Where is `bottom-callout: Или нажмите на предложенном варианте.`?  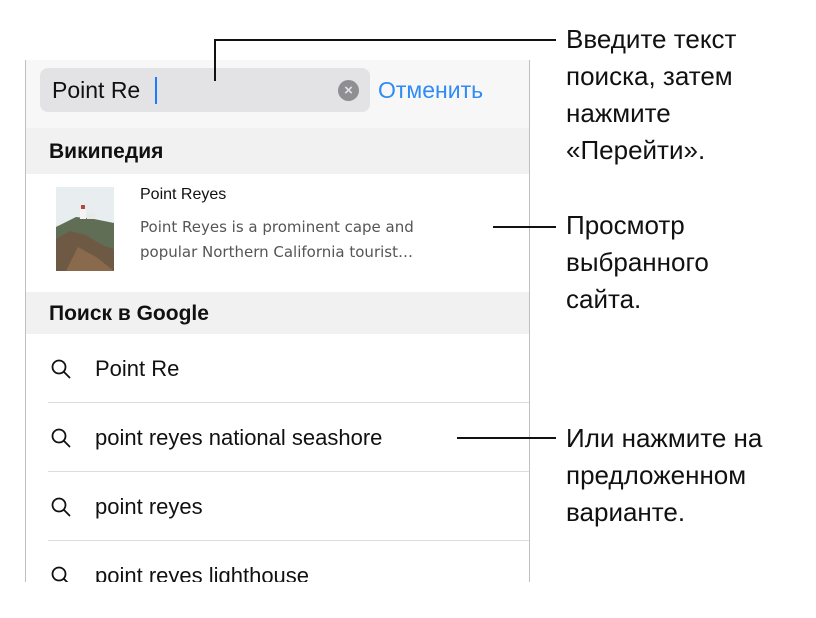 bottom-callout: Или нажмите на предложенном варианте. is located at coordinates (664, 475).